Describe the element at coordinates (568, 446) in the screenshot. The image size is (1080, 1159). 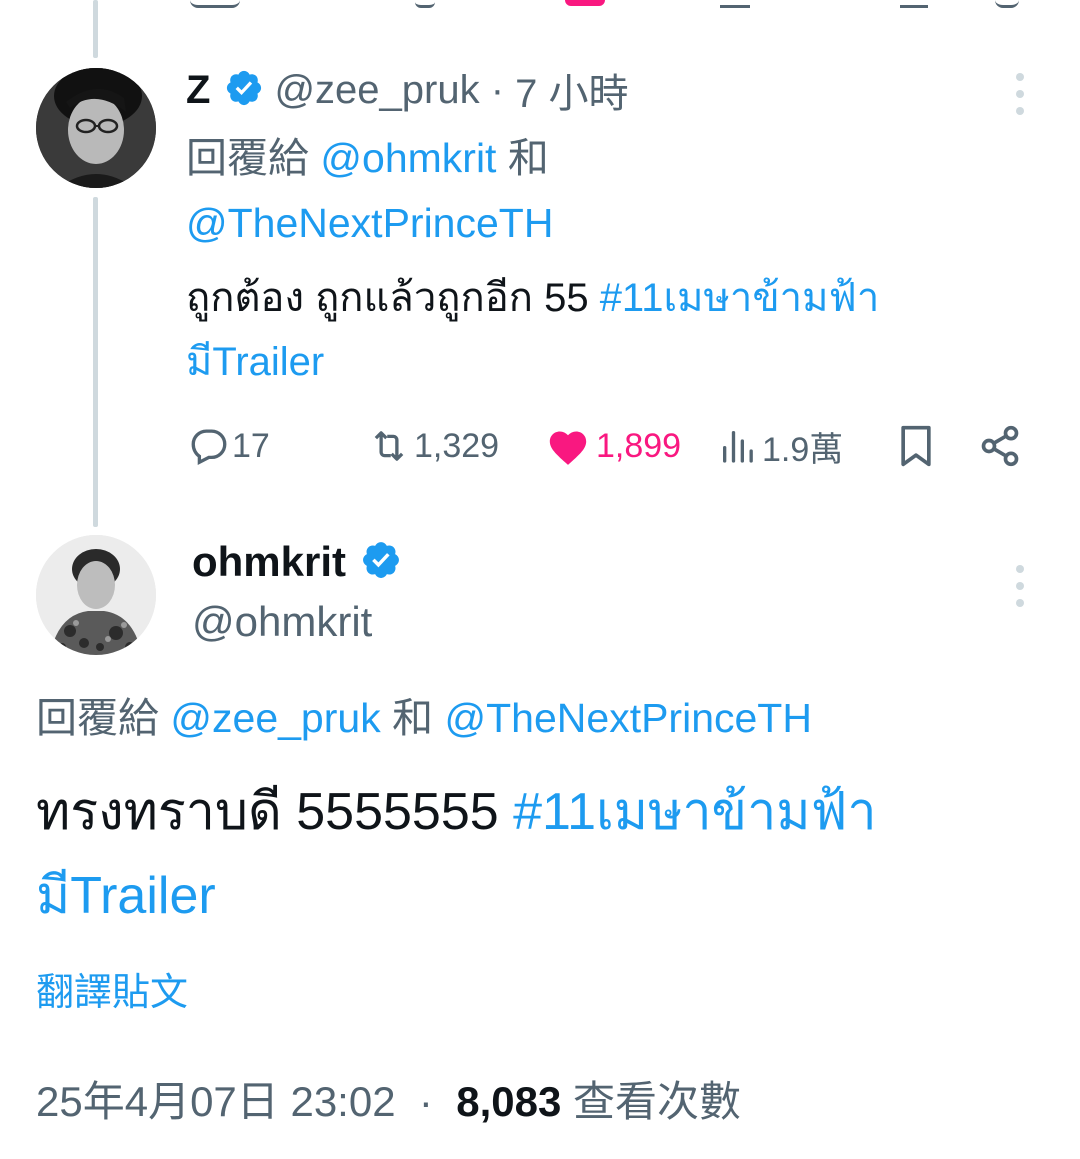
I see `like-icon` at that location.